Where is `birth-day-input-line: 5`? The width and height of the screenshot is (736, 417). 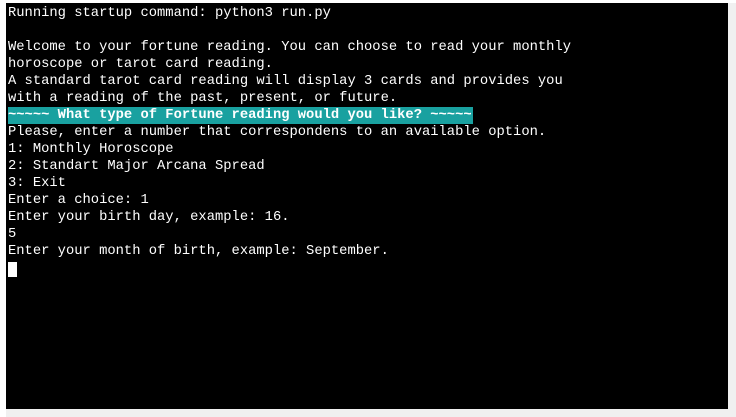 birth-day-input-line: 5 is located at coordinates (12, 234).